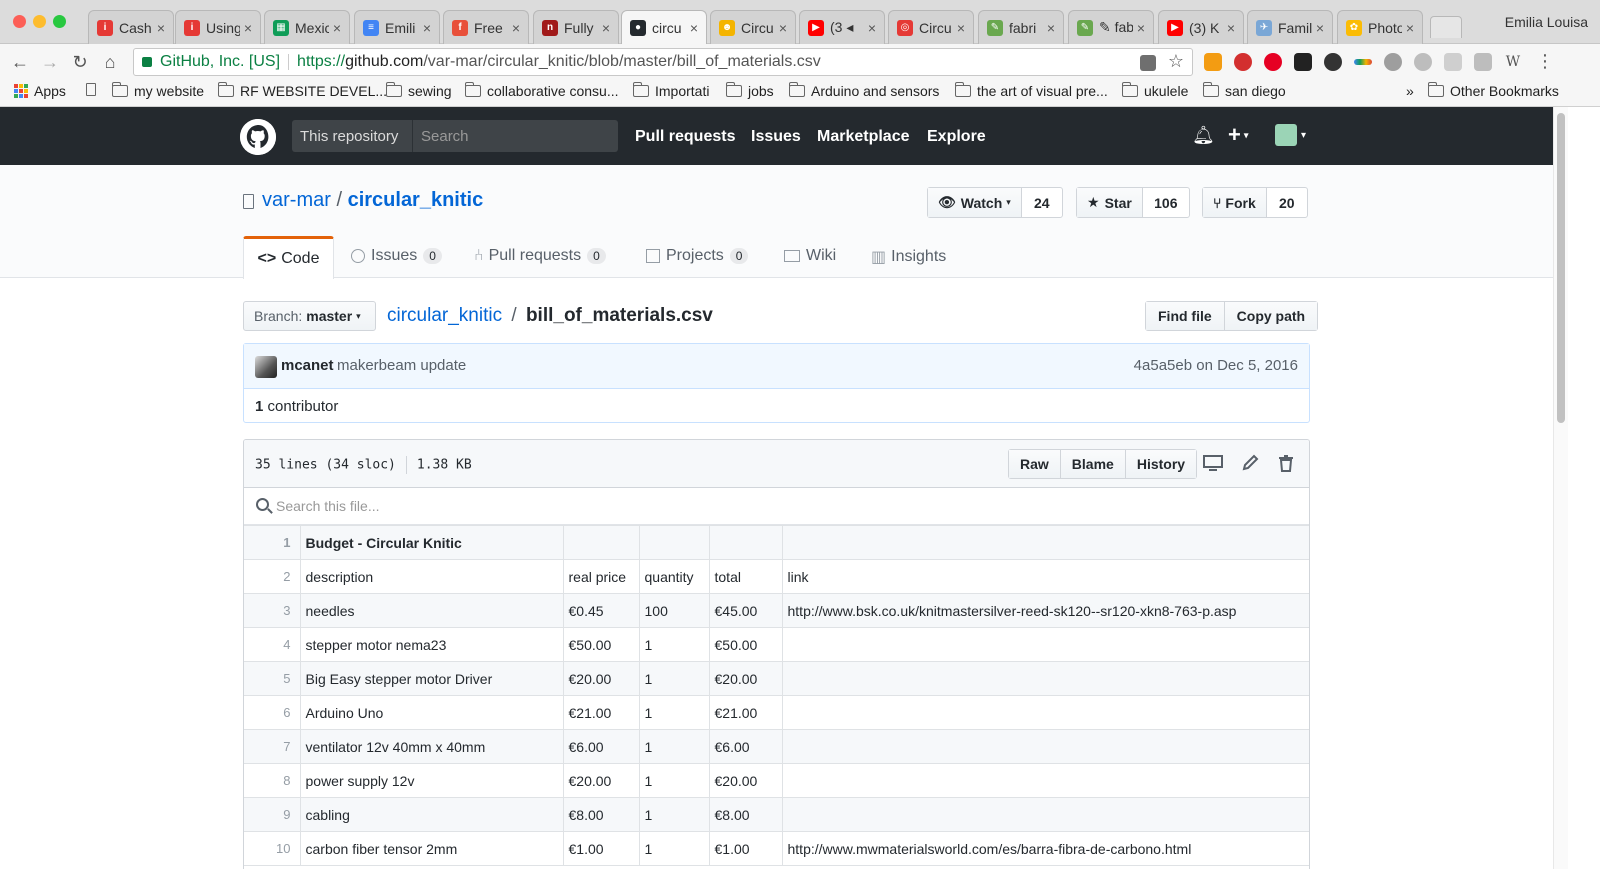  What do you see at coordinates (296, 406) in the screenshot?
I see `contributors: 1 contributor` at bounding box center [296, 406].